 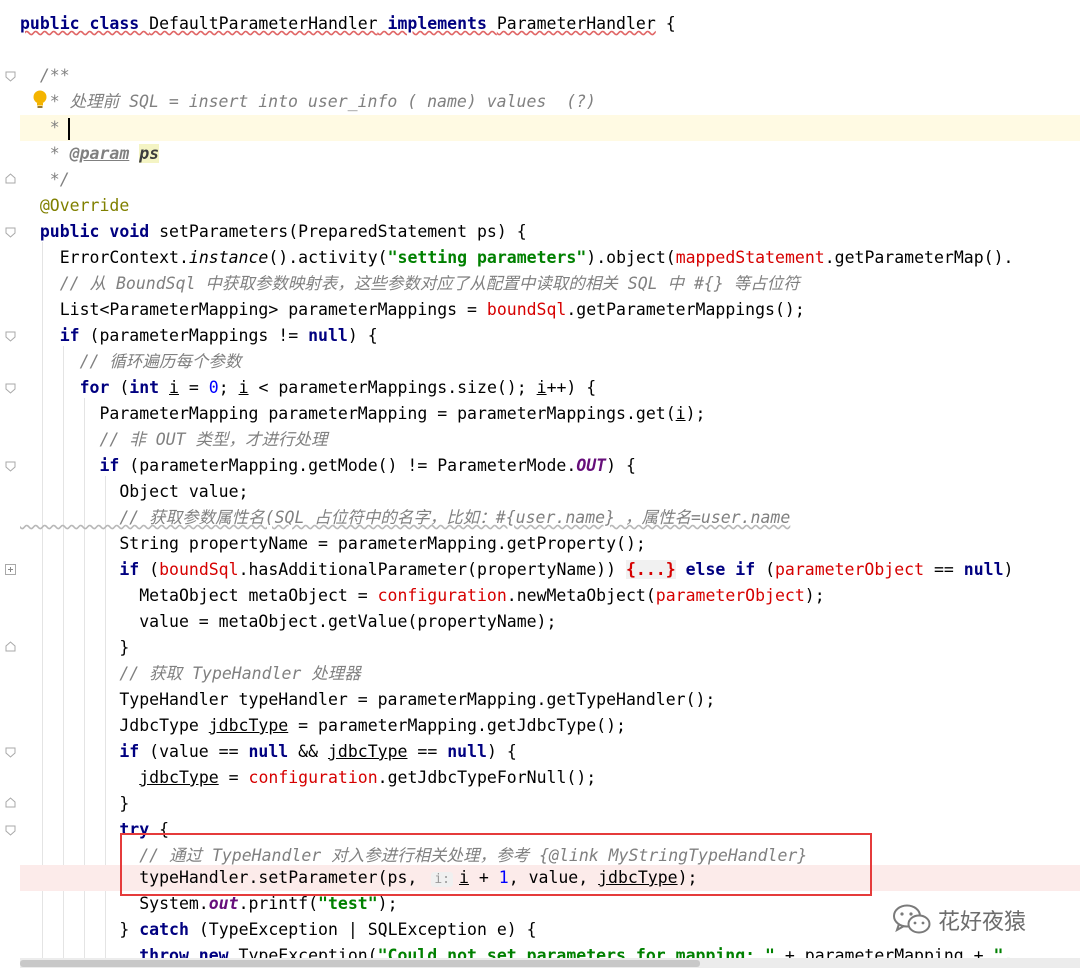 What do you see at coordinates (114, 903) in the screenshot?
I see `code-segment: System.` at bounding box center [114, 903].